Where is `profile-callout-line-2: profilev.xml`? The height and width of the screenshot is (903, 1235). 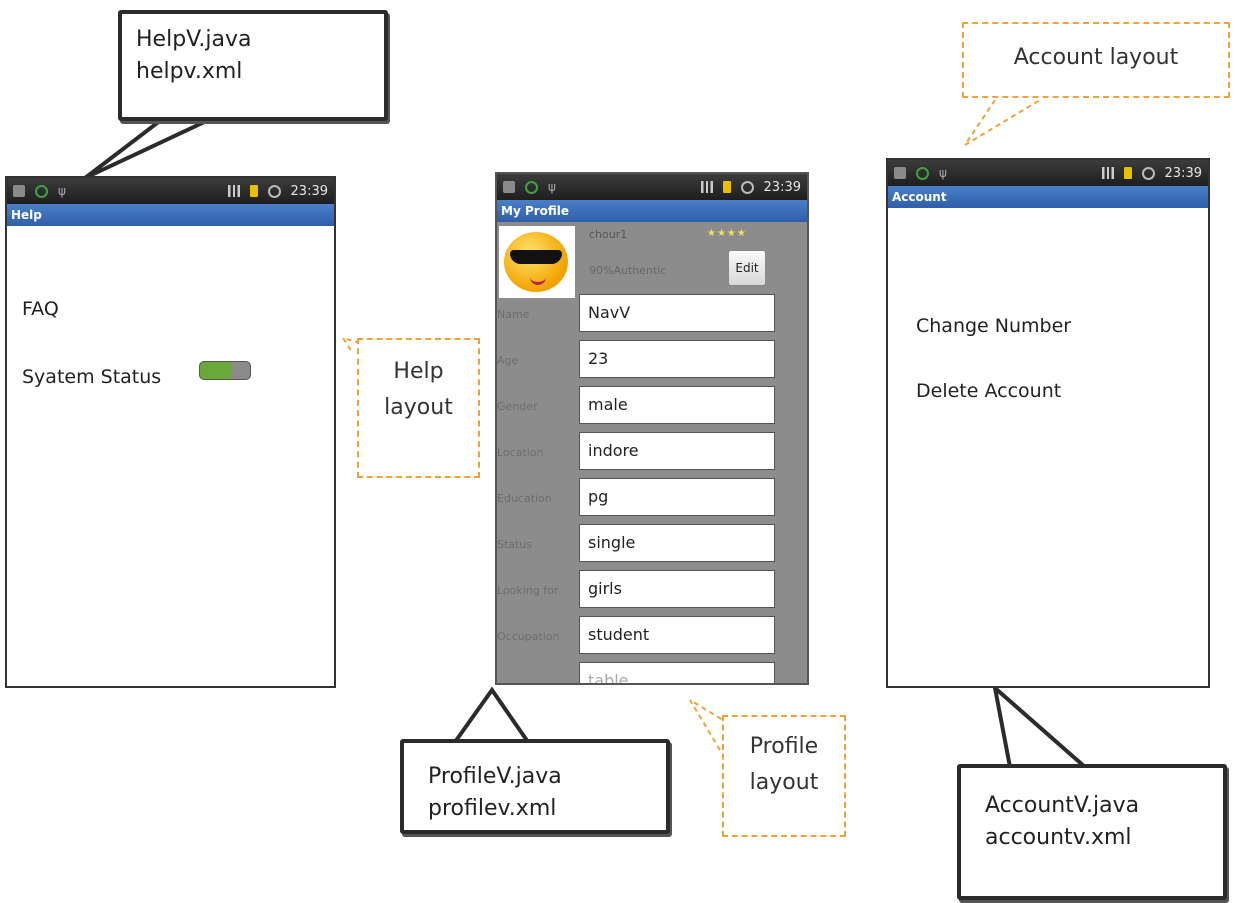 profile-callout-line-2: profilev.xml is located at coordinates (492, 808).